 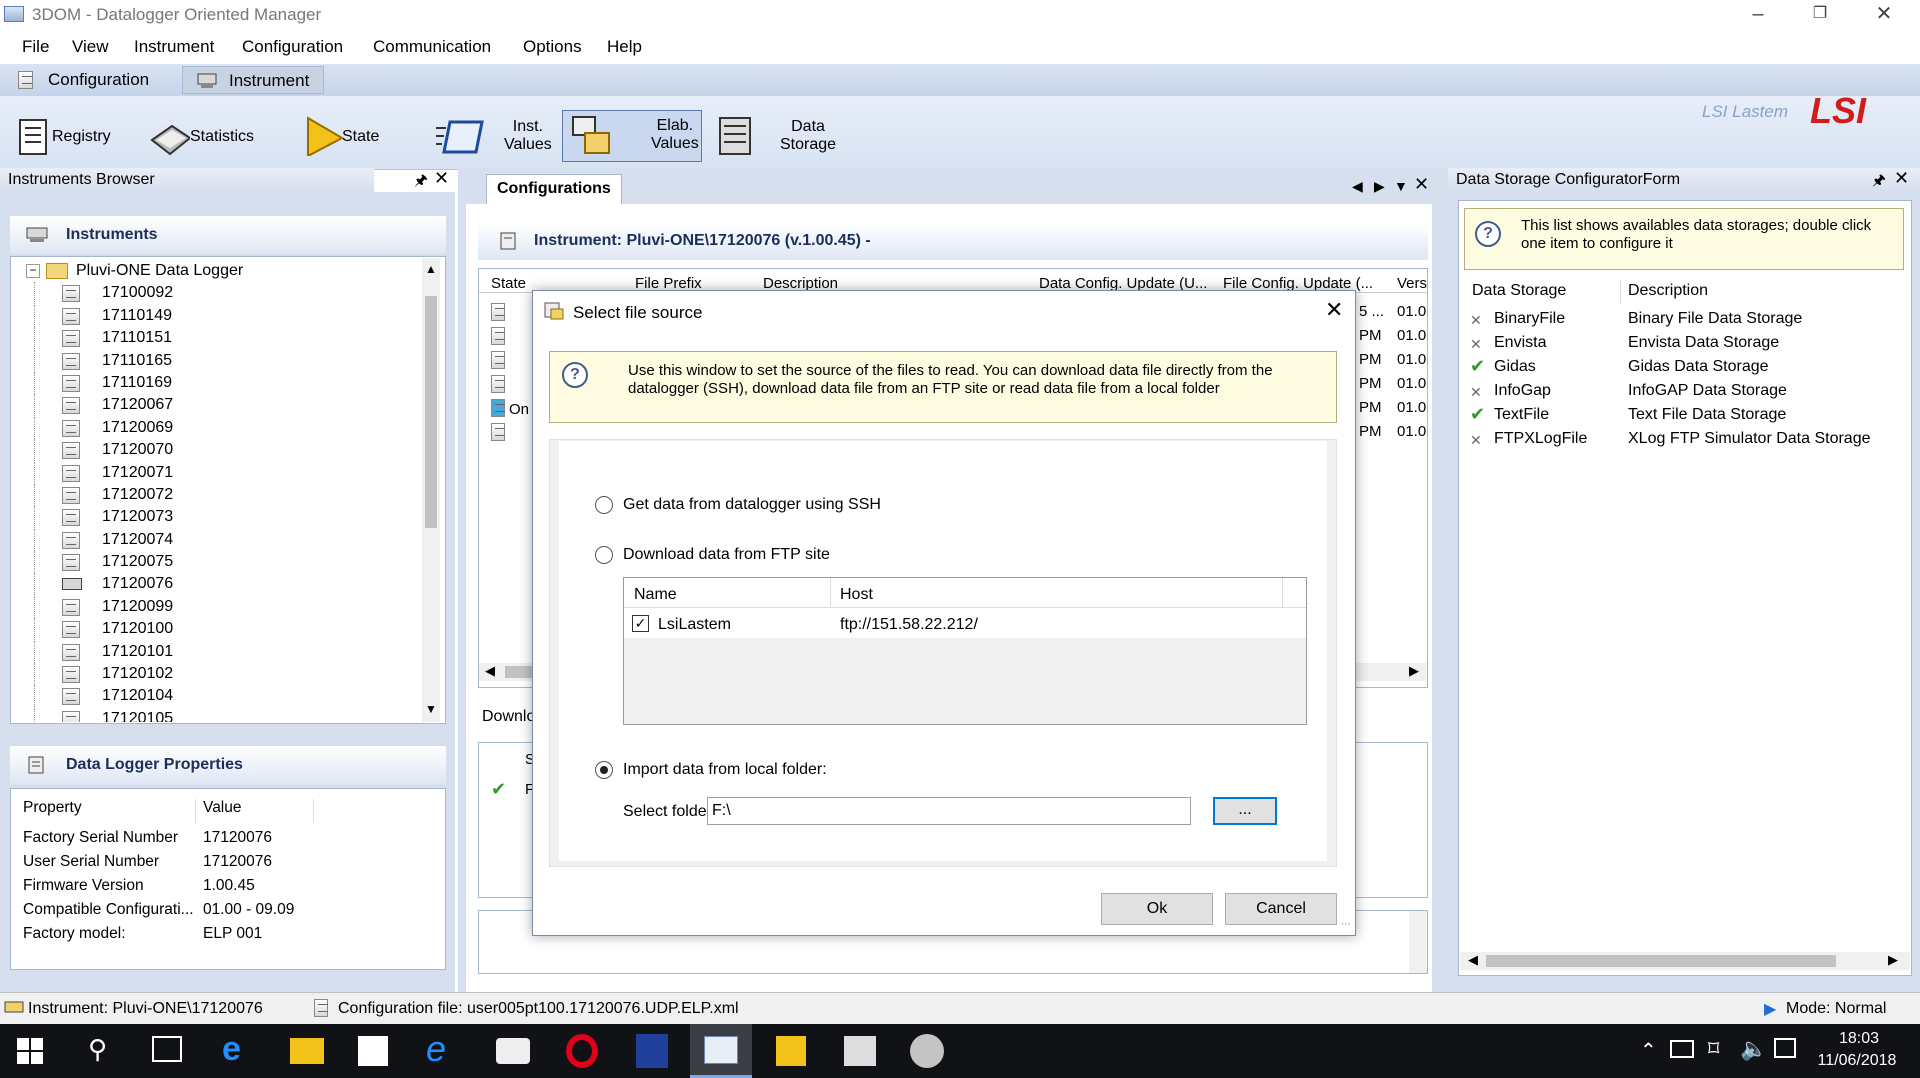 What do you see at coordinates (220, 494) in the screenshot?
I see `tree-item: 17120072` at bounding box center [220, 494].